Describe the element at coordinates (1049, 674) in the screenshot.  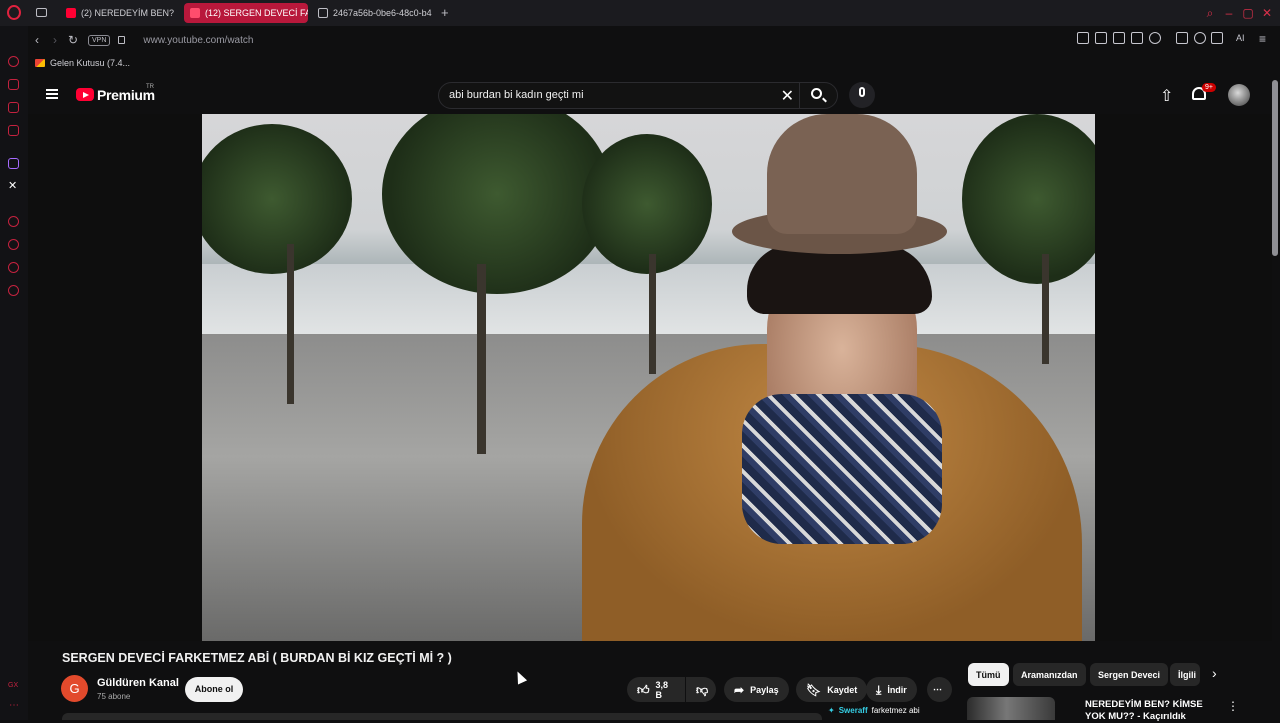
I see `chip-aramanizdan: Aramanızdan` at that location.